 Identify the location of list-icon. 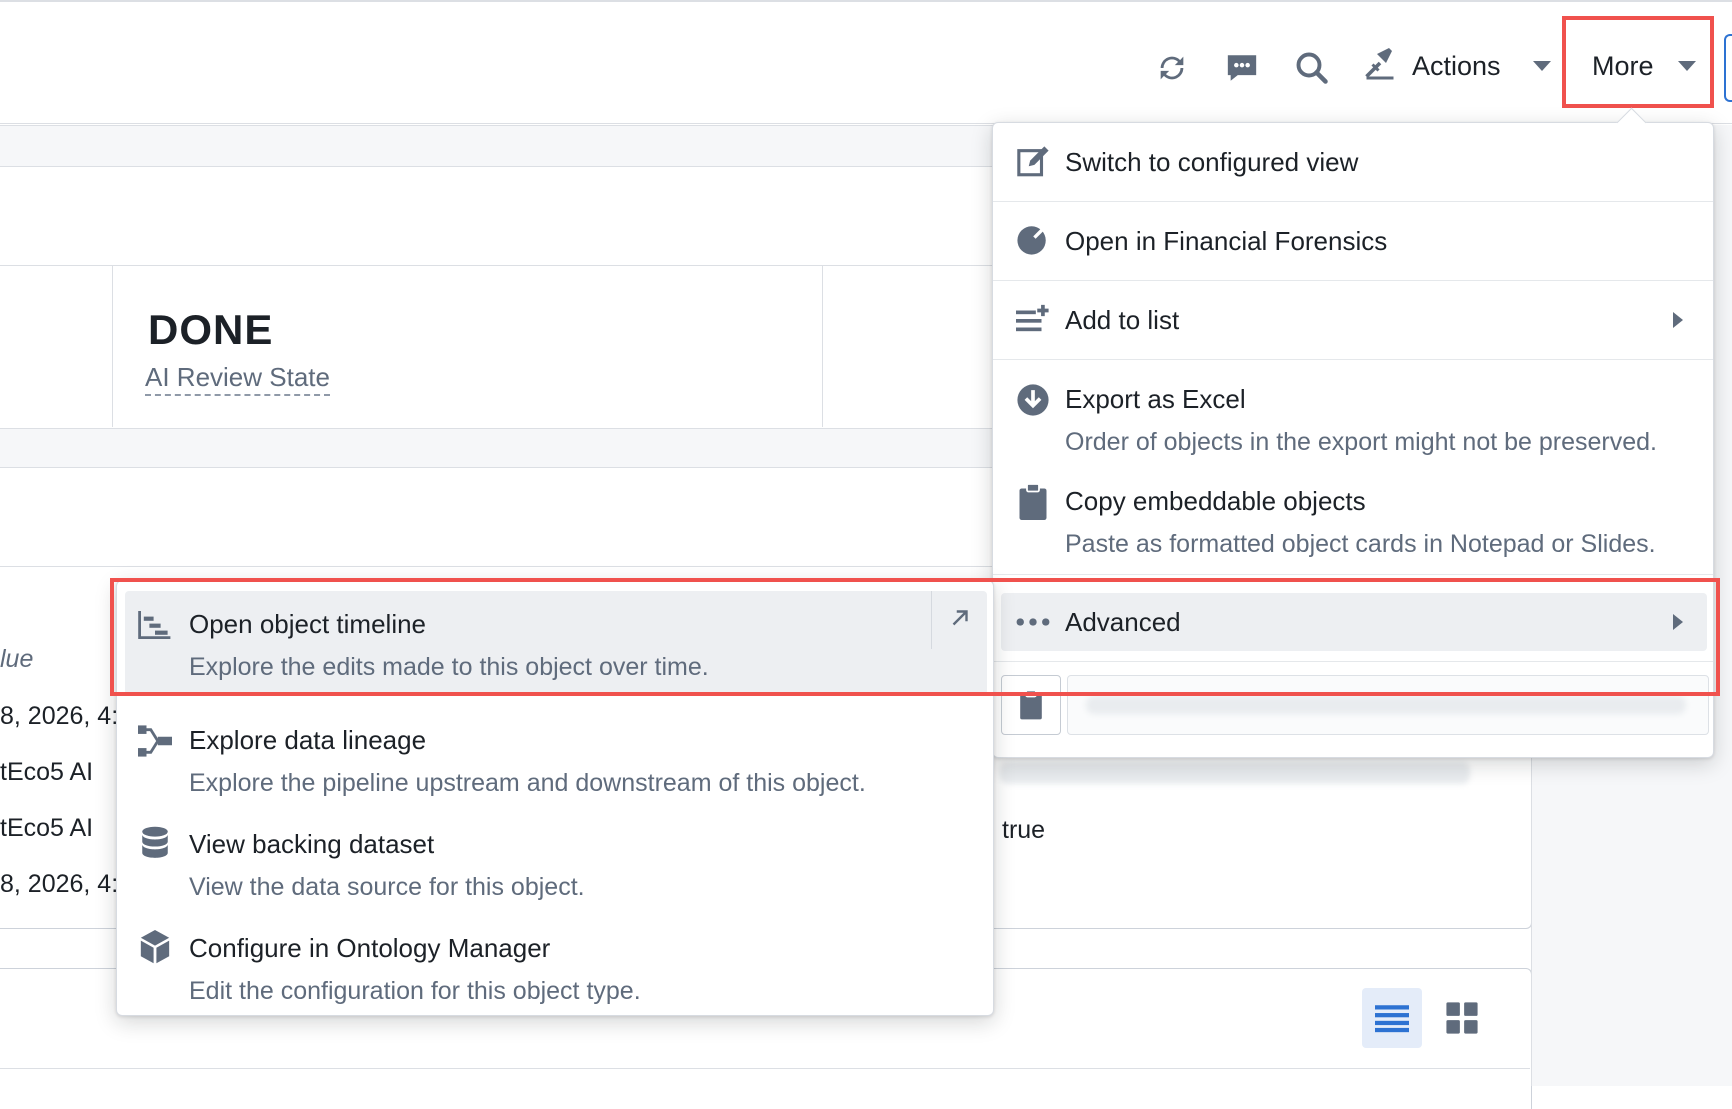
(1392, 1019).